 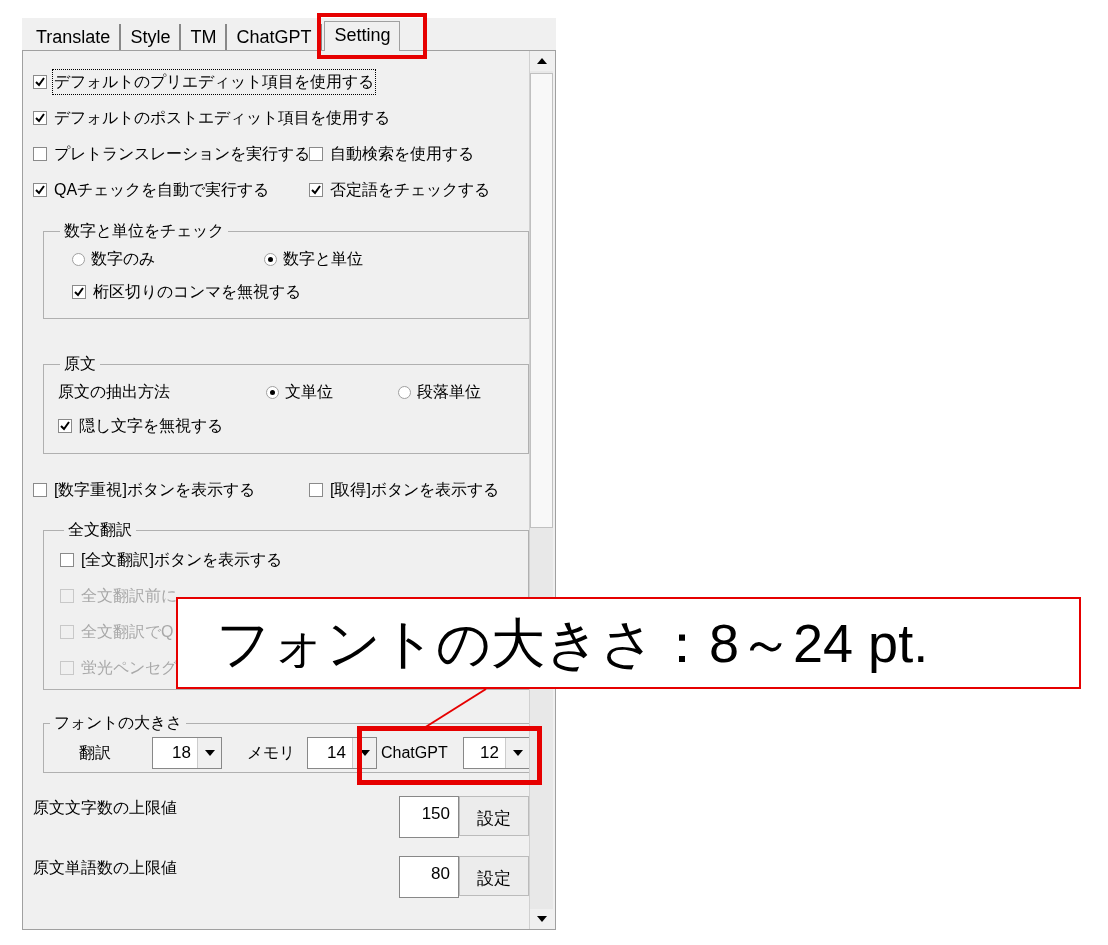 What do you see at coordinates (323, 259) in the screenshot?
I see `radio-label: 数字と単位` at bounding box center [323, 259].